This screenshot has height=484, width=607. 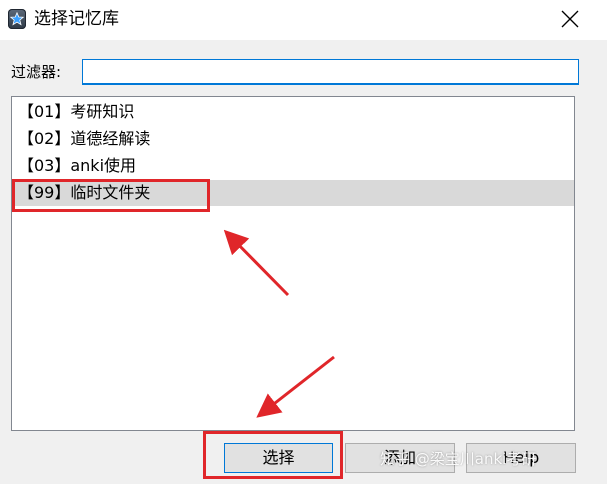 I want to click on close-icon, so click(x=570, y=19).